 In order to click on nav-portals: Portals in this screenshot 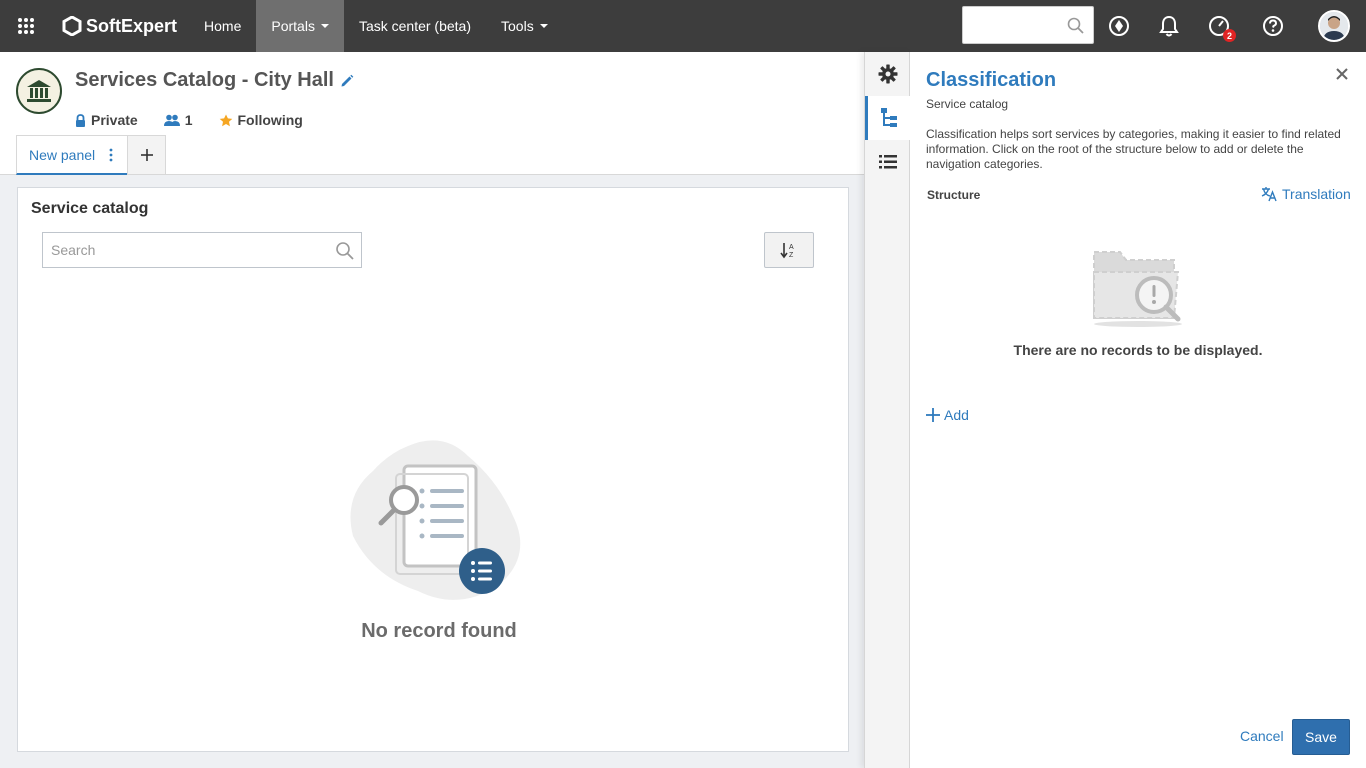, I will do `click(300, 26)`.